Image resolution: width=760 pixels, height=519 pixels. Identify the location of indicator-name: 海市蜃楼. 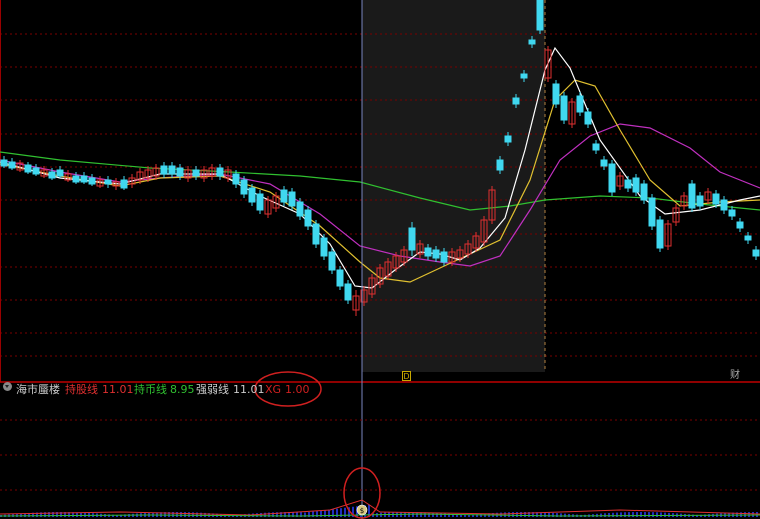
(38, 390).